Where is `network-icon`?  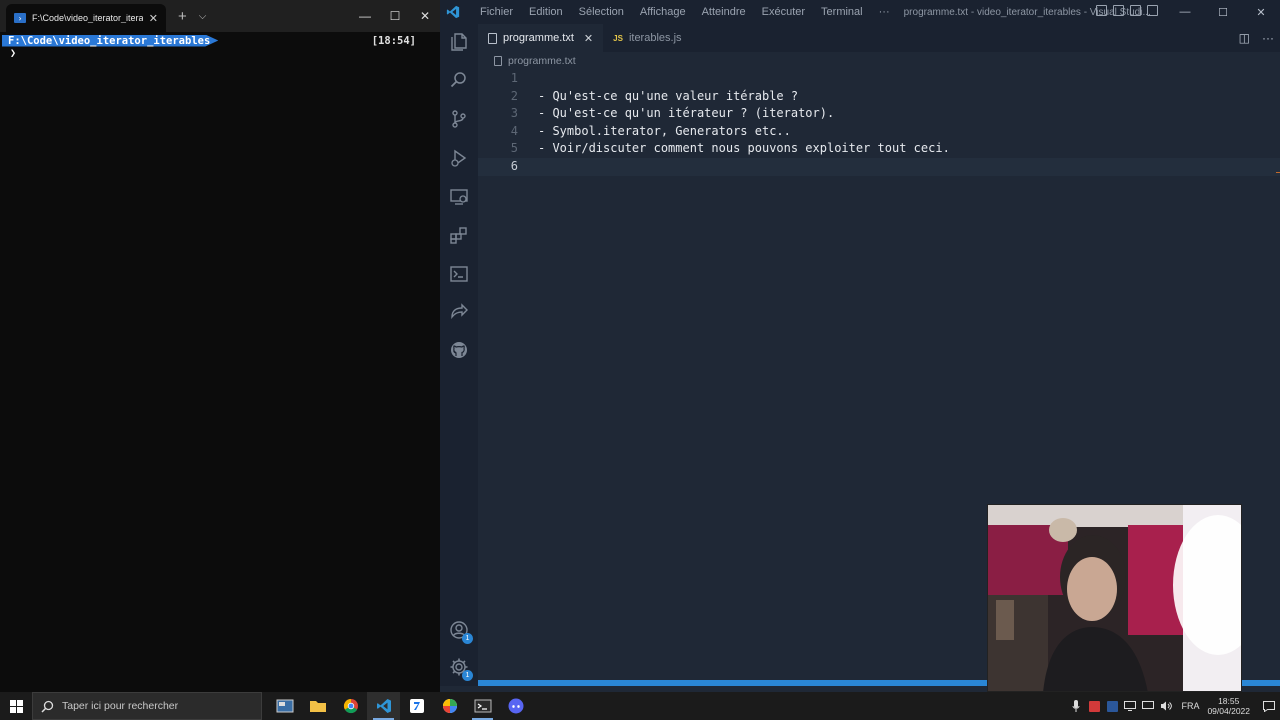
network-icon is located at coordinates (1148, 706).